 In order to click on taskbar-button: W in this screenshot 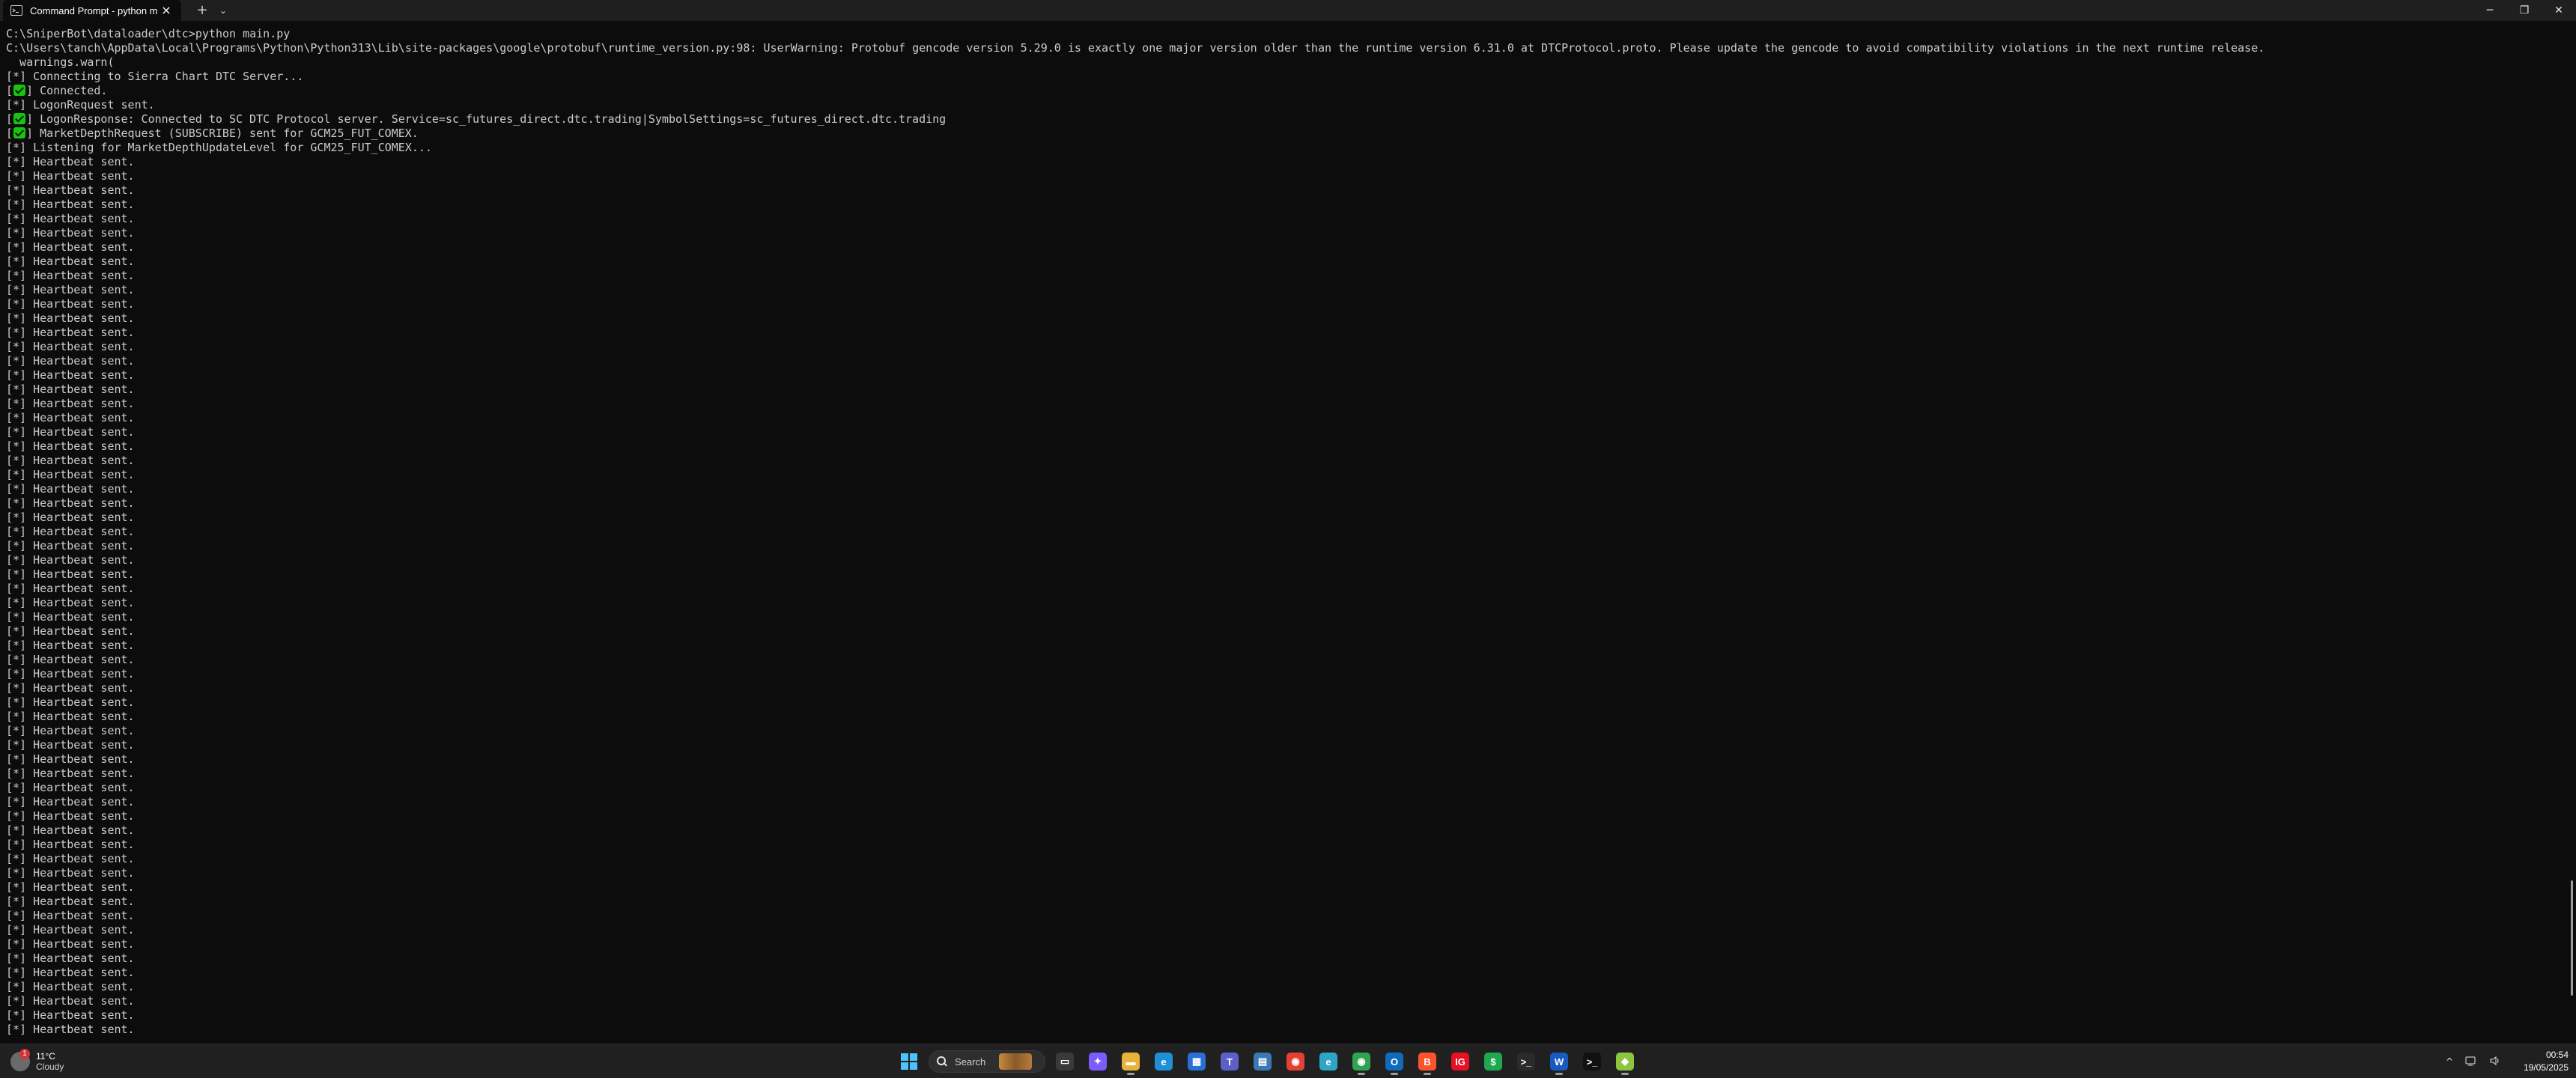, I will do `click(1559, 1061)`.